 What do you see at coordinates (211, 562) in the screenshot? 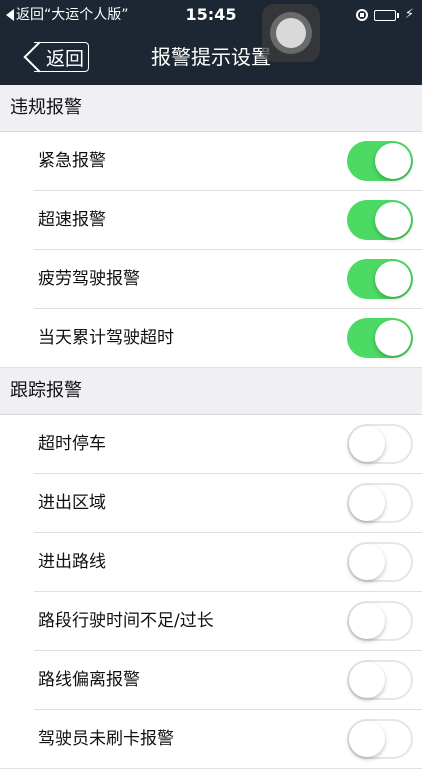
I see `list-item: 进出路线` at bounding box center [211, 562].